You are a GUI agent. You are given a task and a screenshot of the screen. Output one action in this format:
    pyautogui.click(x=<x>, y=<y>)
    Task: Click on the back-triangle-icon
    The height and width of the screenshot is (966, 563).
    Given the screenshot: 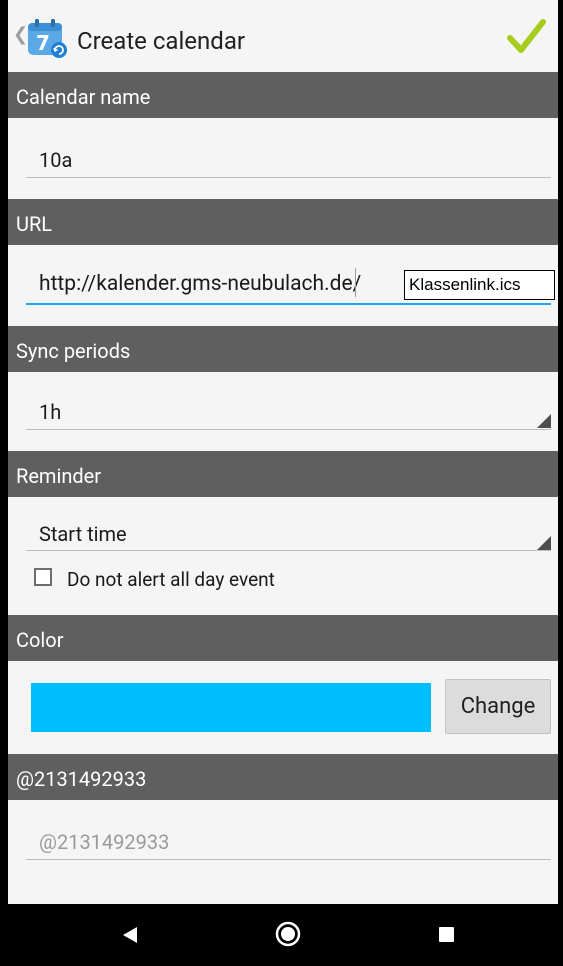 What is the action you would take?
    pyautogui.click(x=130, y=935)
    